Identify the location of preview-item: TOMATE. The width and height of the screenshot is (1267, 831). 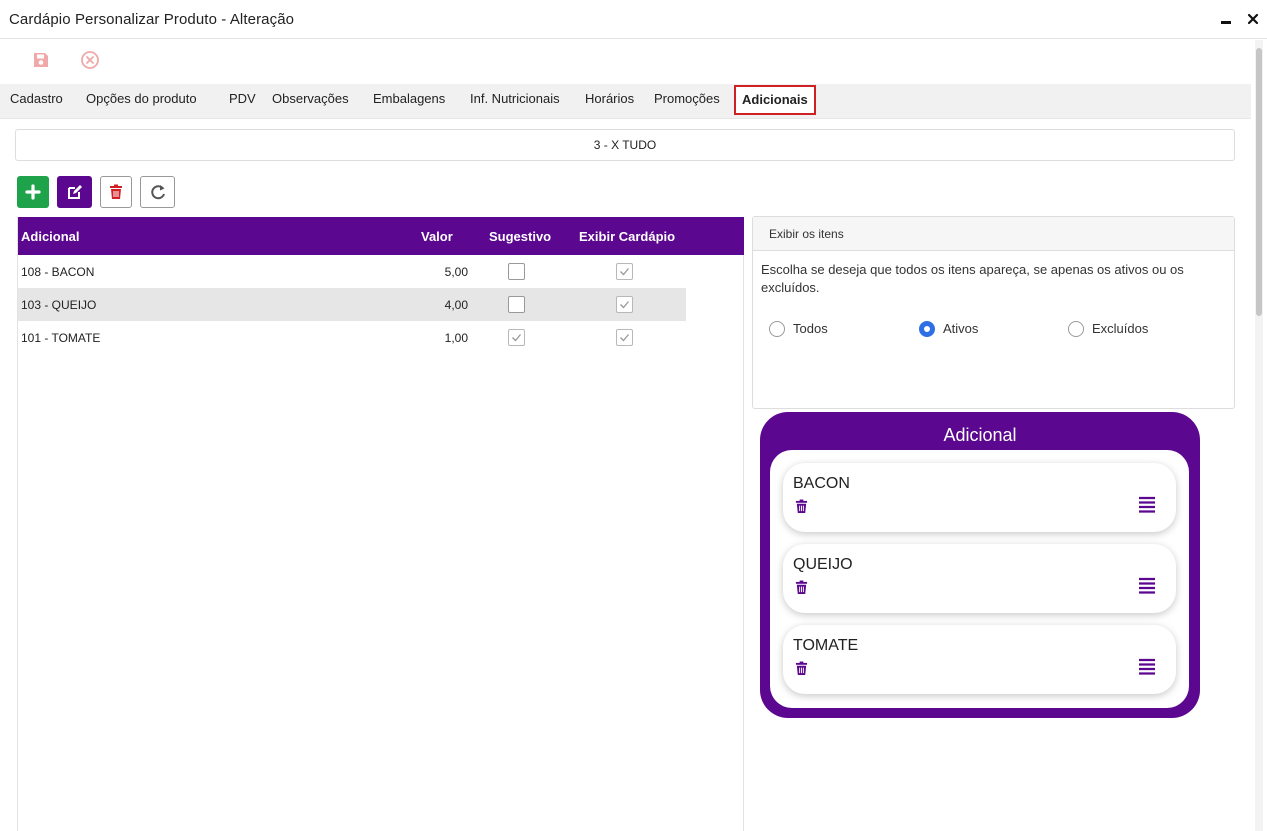
(979, 659).